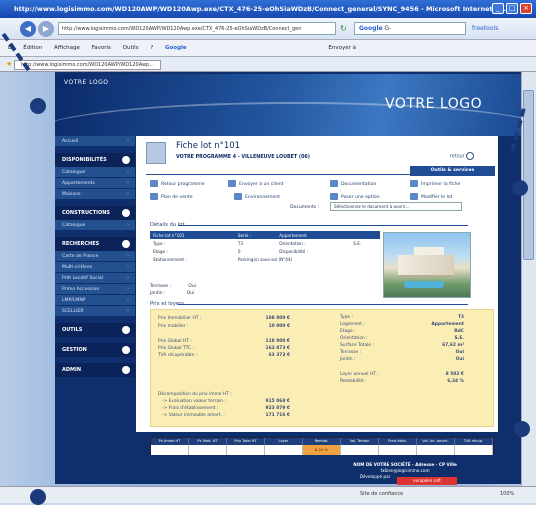  What do you see at coordinates (95, 194) in the screenshot?
I see `sidebar-item-4: Maisons ›` at bounding box center [95, 194].